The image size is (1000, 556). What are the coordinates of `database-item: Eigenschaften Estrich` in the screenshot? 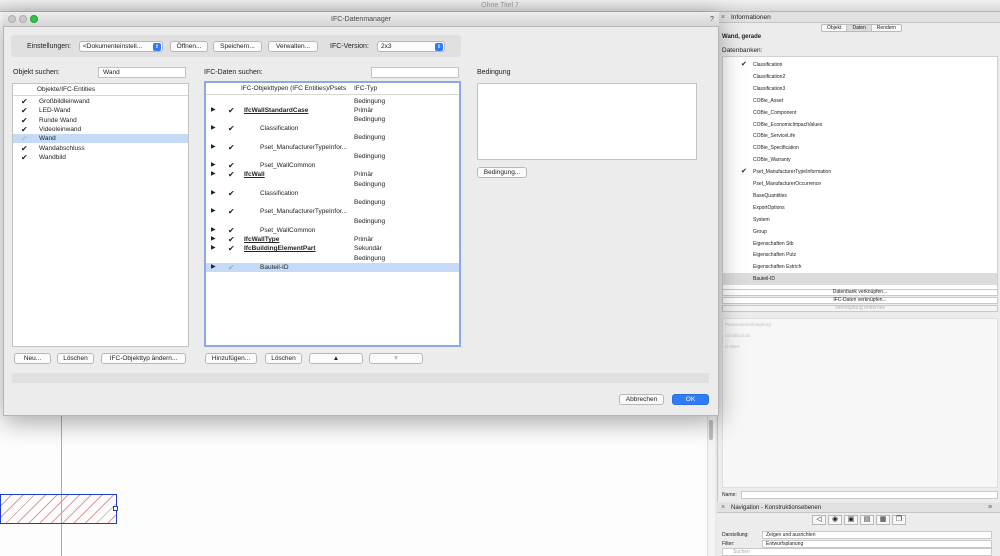 It's located at (860, 267).